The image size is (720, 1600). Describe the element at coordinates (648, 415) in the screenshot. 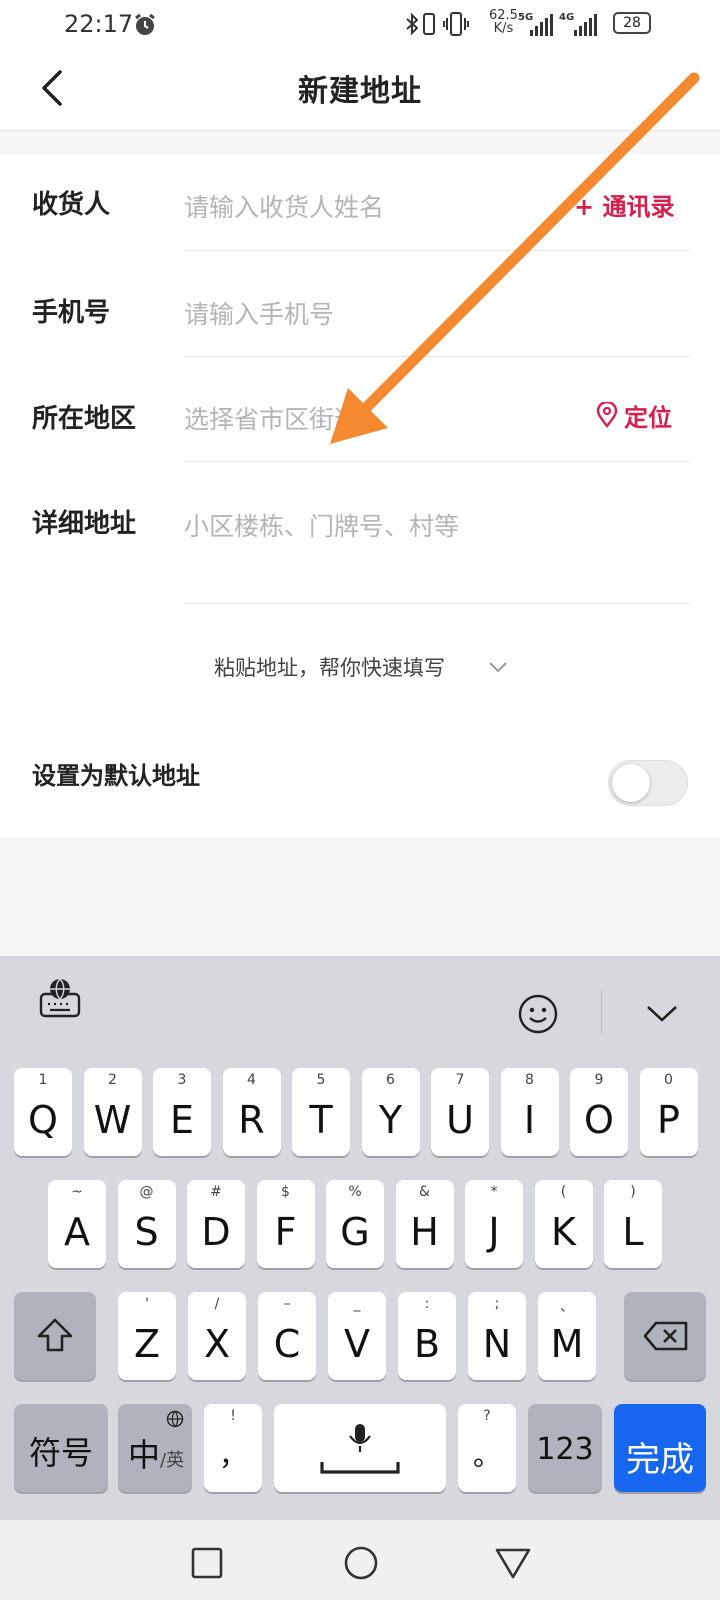

I see `locate-button: 定位` at that location.